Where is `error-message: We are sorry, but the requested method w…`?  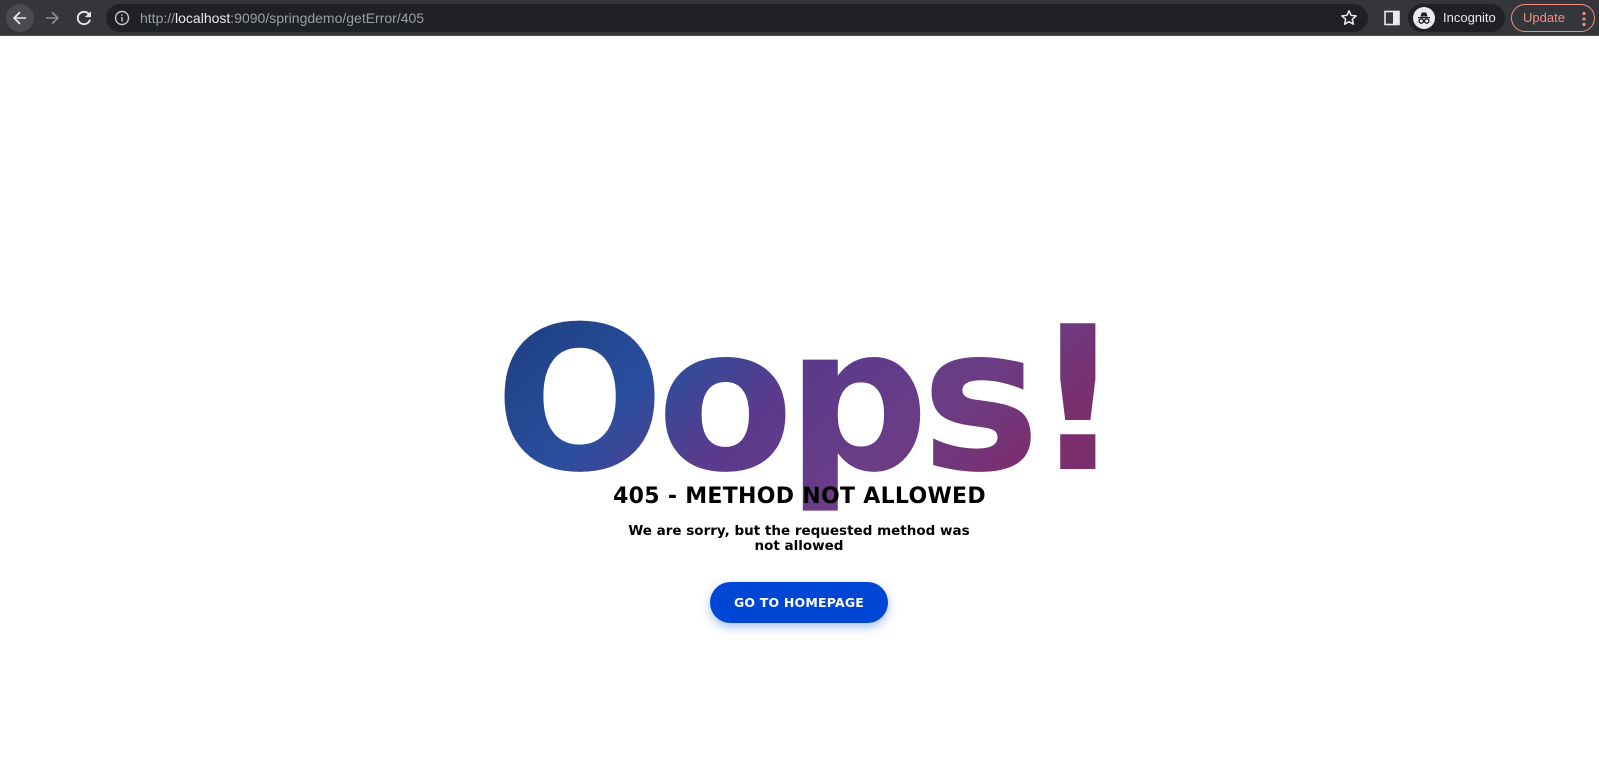 error-message: We are sorry, but the requested method w… is located at coordinates (799, 538).